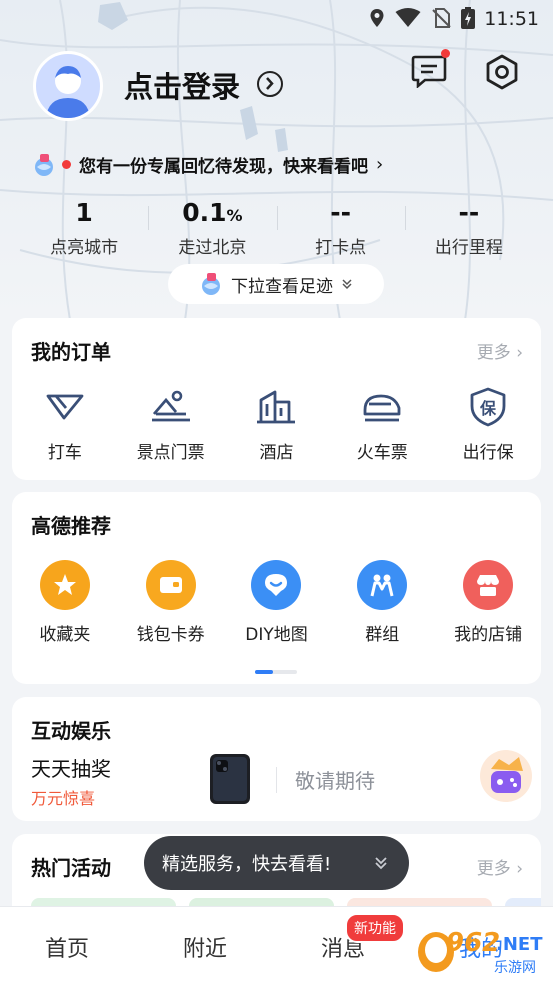  Describe the element at coordinates (282, 286) in the screenshot. I see `pull-hint-label: 下拉查看足迹` at that location.